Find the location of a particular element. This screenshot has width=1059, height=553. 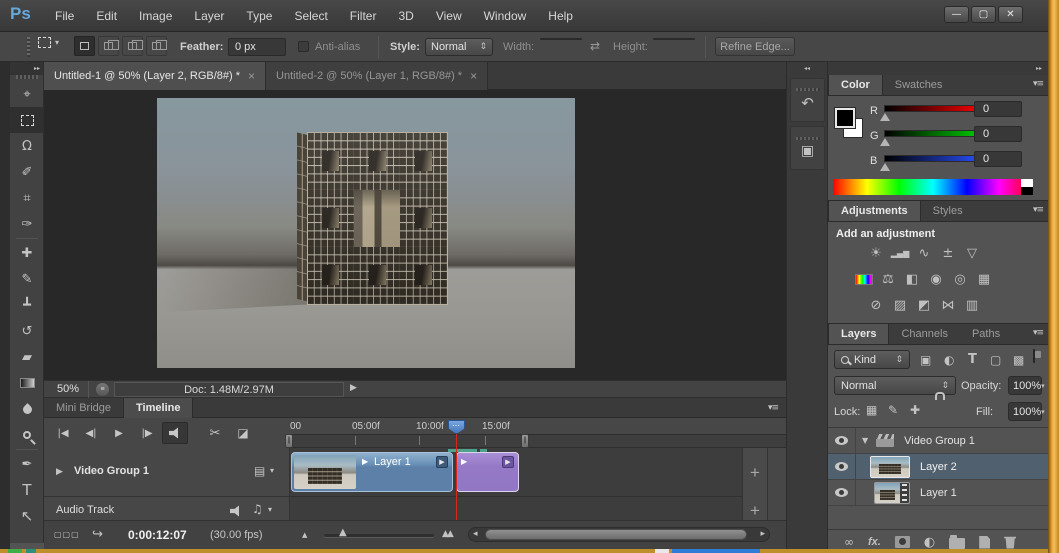

minimize-button: — is located at coordinates (956, 14).